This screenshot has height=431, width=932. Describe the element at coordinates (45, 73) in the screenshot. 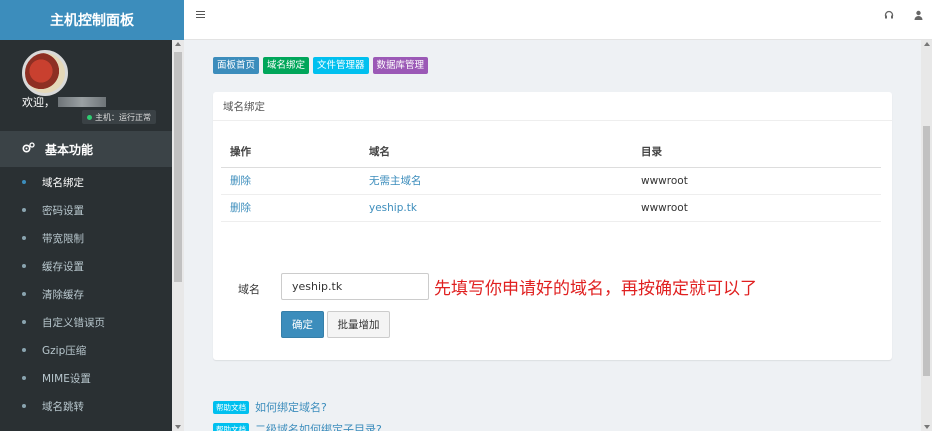

I see `avatar` at that location.